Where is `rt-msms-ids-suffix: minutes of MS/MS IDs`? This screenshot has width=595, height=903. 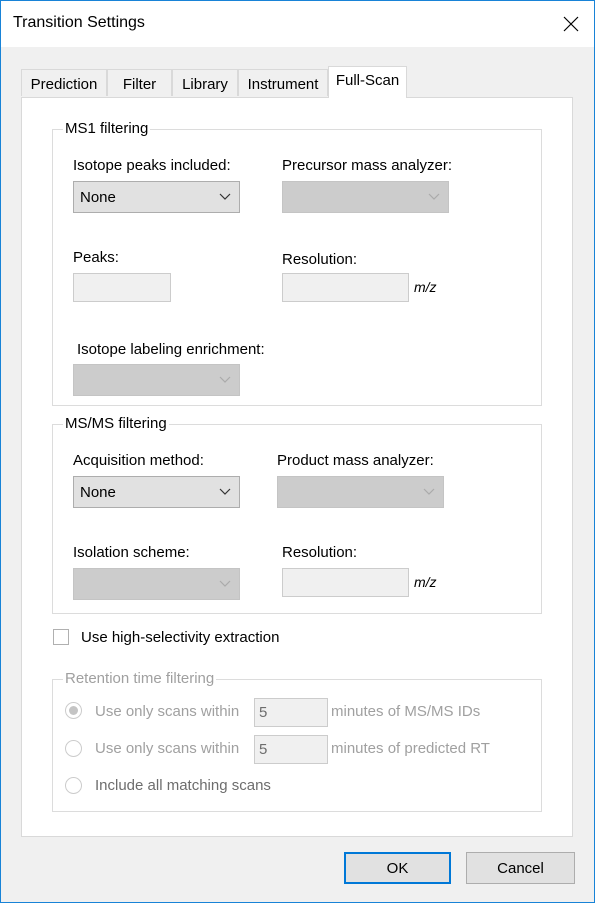
rt-msms-ids-suffix: minutes of MS/MS IDs is located at coordinates (406, 711).